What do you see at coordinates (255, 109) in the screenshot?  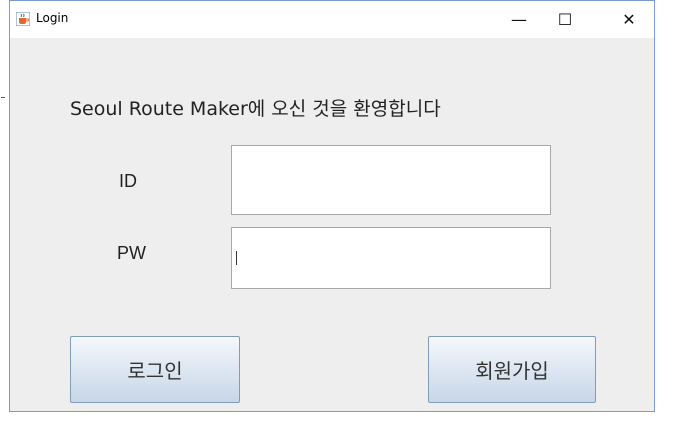 I see `welcome-heading: Seoul Route Maker에 오신 것을 환영합니다` at bounding box center [255, 109].